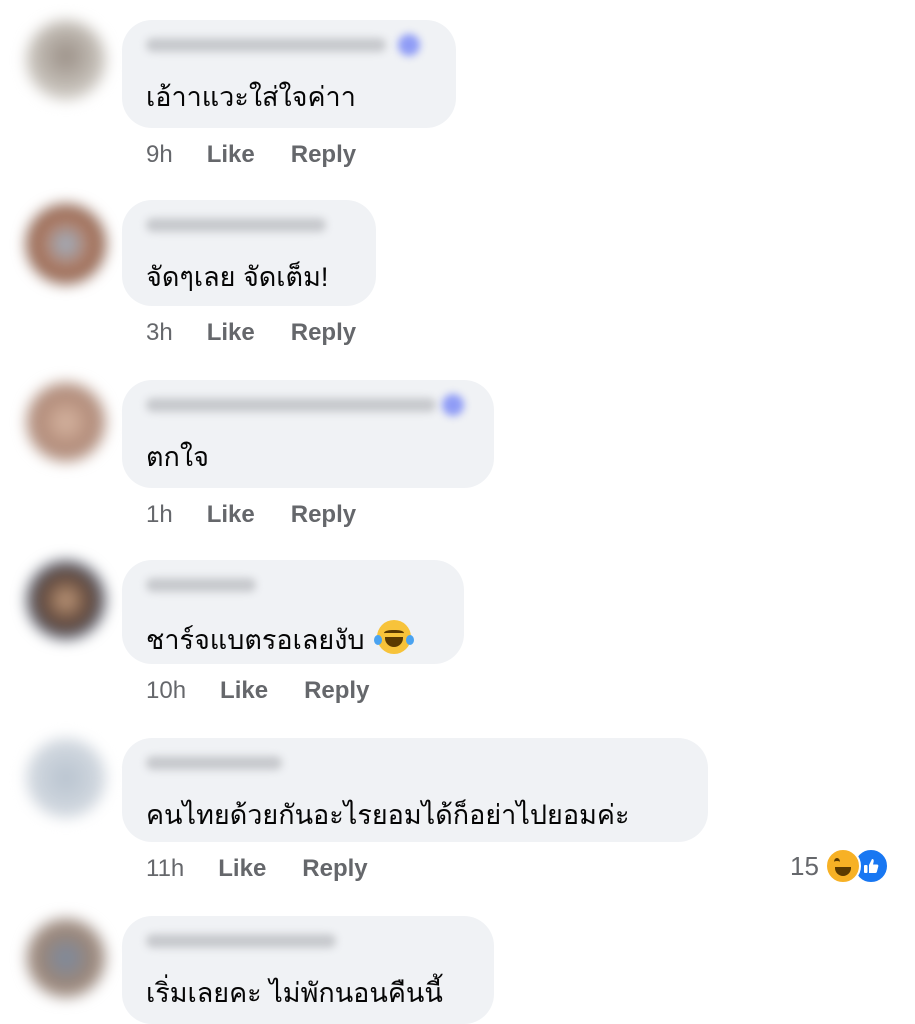  I want to click on comment-text: ชาร์จแบตรอเลยงับ, so click(255, 640).